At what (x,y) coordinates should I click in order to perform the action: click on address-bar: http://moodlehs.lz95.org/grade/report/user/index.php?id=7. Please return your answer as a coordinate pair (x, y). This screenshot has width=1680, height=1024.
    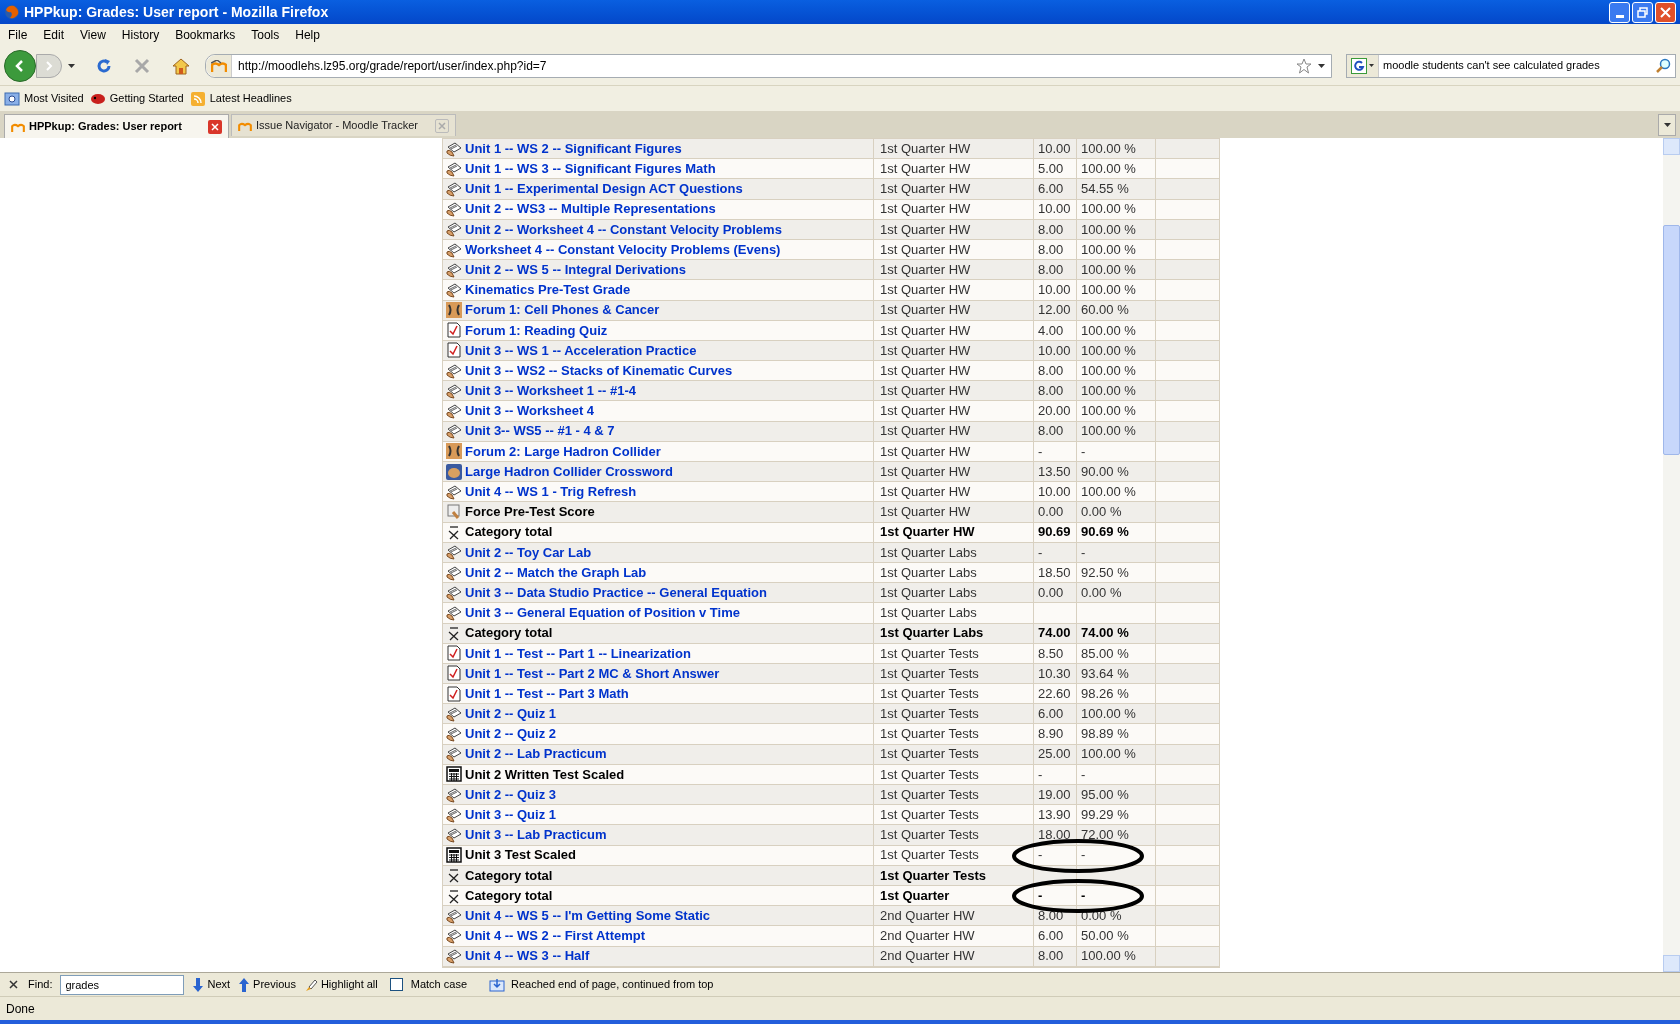
    Looking at the image, I should click on (768, 65).